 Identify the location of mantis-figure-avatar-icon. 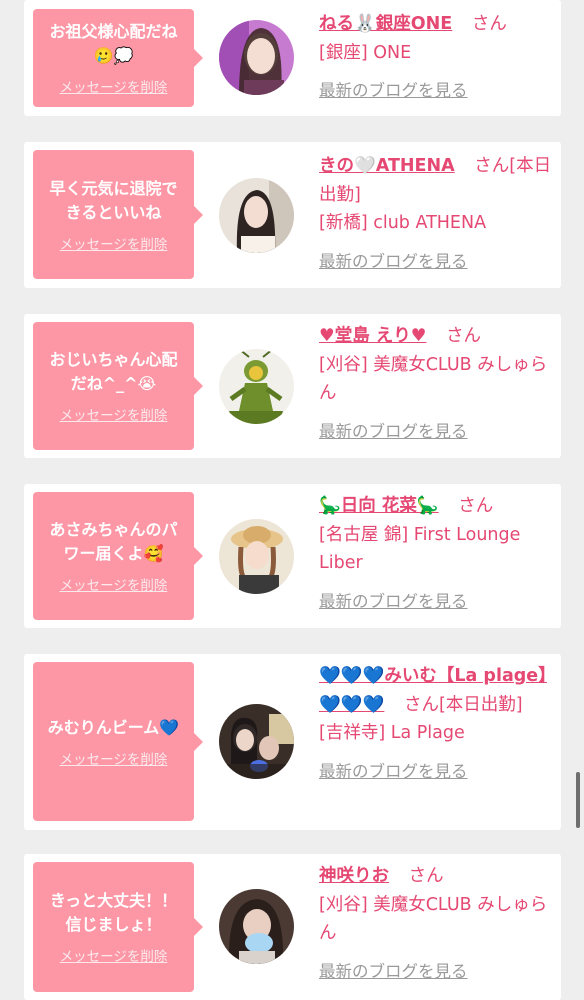
(256, 386).